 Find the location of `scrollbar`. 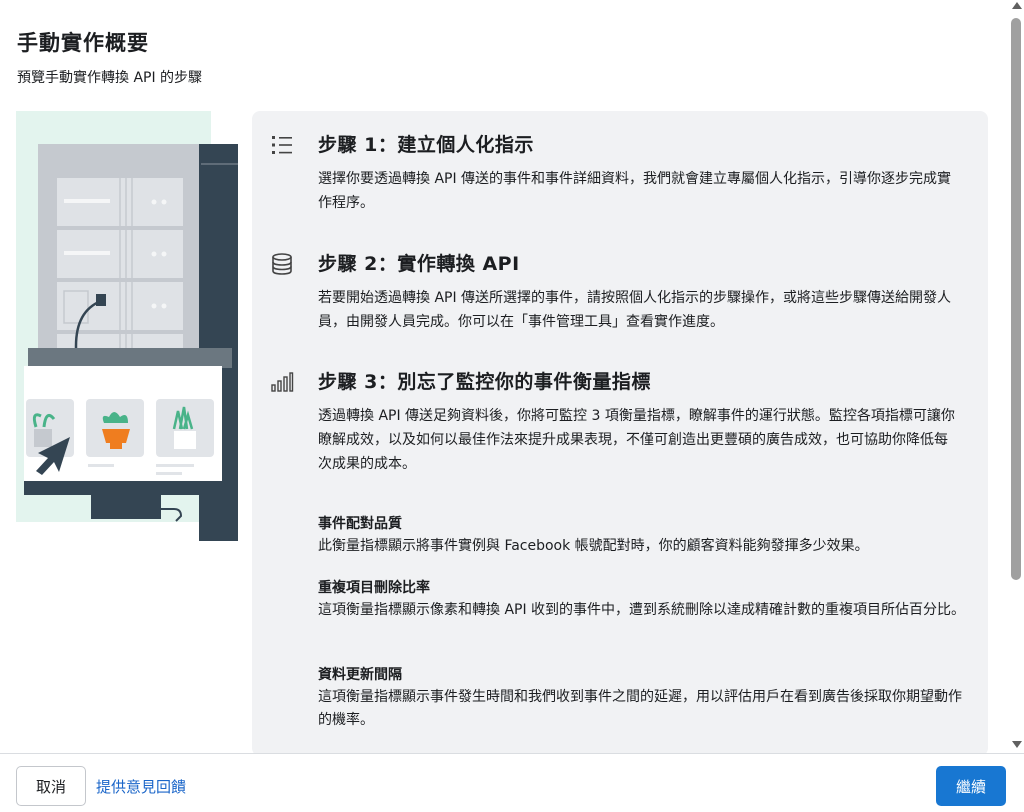

scrollbar is located at coordinates (1016, 376).